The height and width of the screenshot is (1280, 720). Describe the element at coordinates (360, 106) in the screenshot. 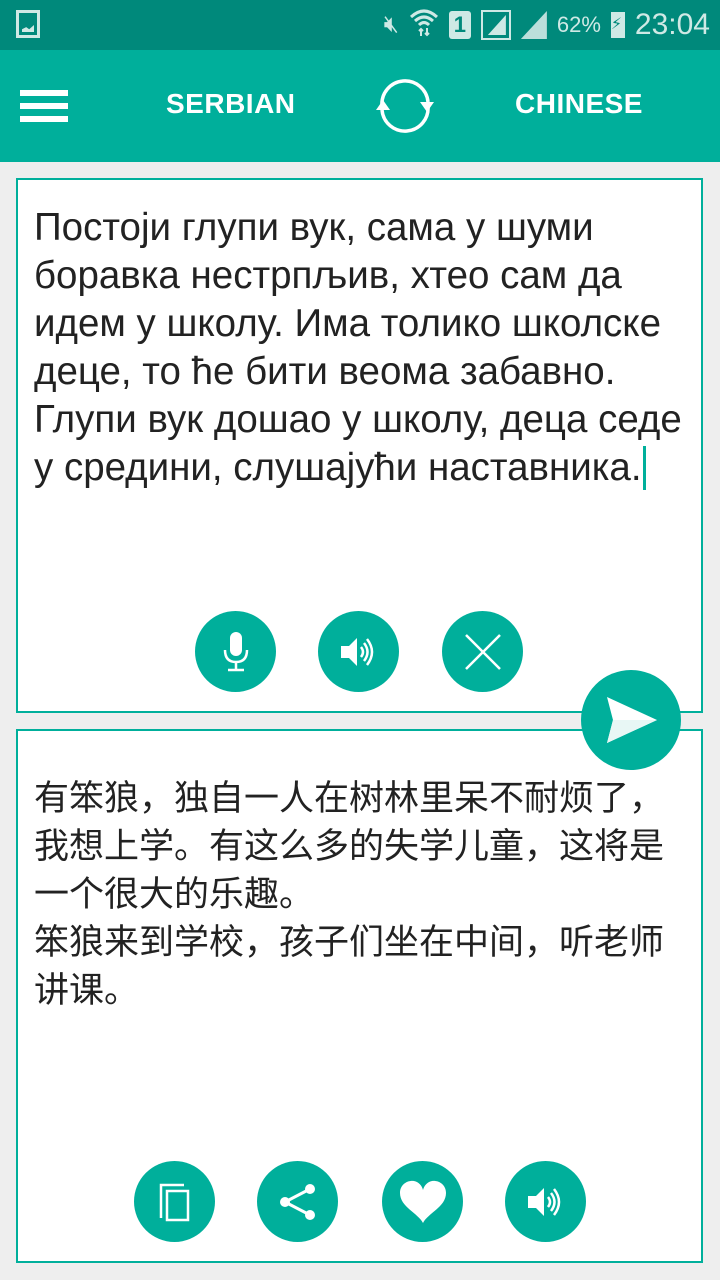

I see `app-bar: SERBIAN CHINESE` at that location.